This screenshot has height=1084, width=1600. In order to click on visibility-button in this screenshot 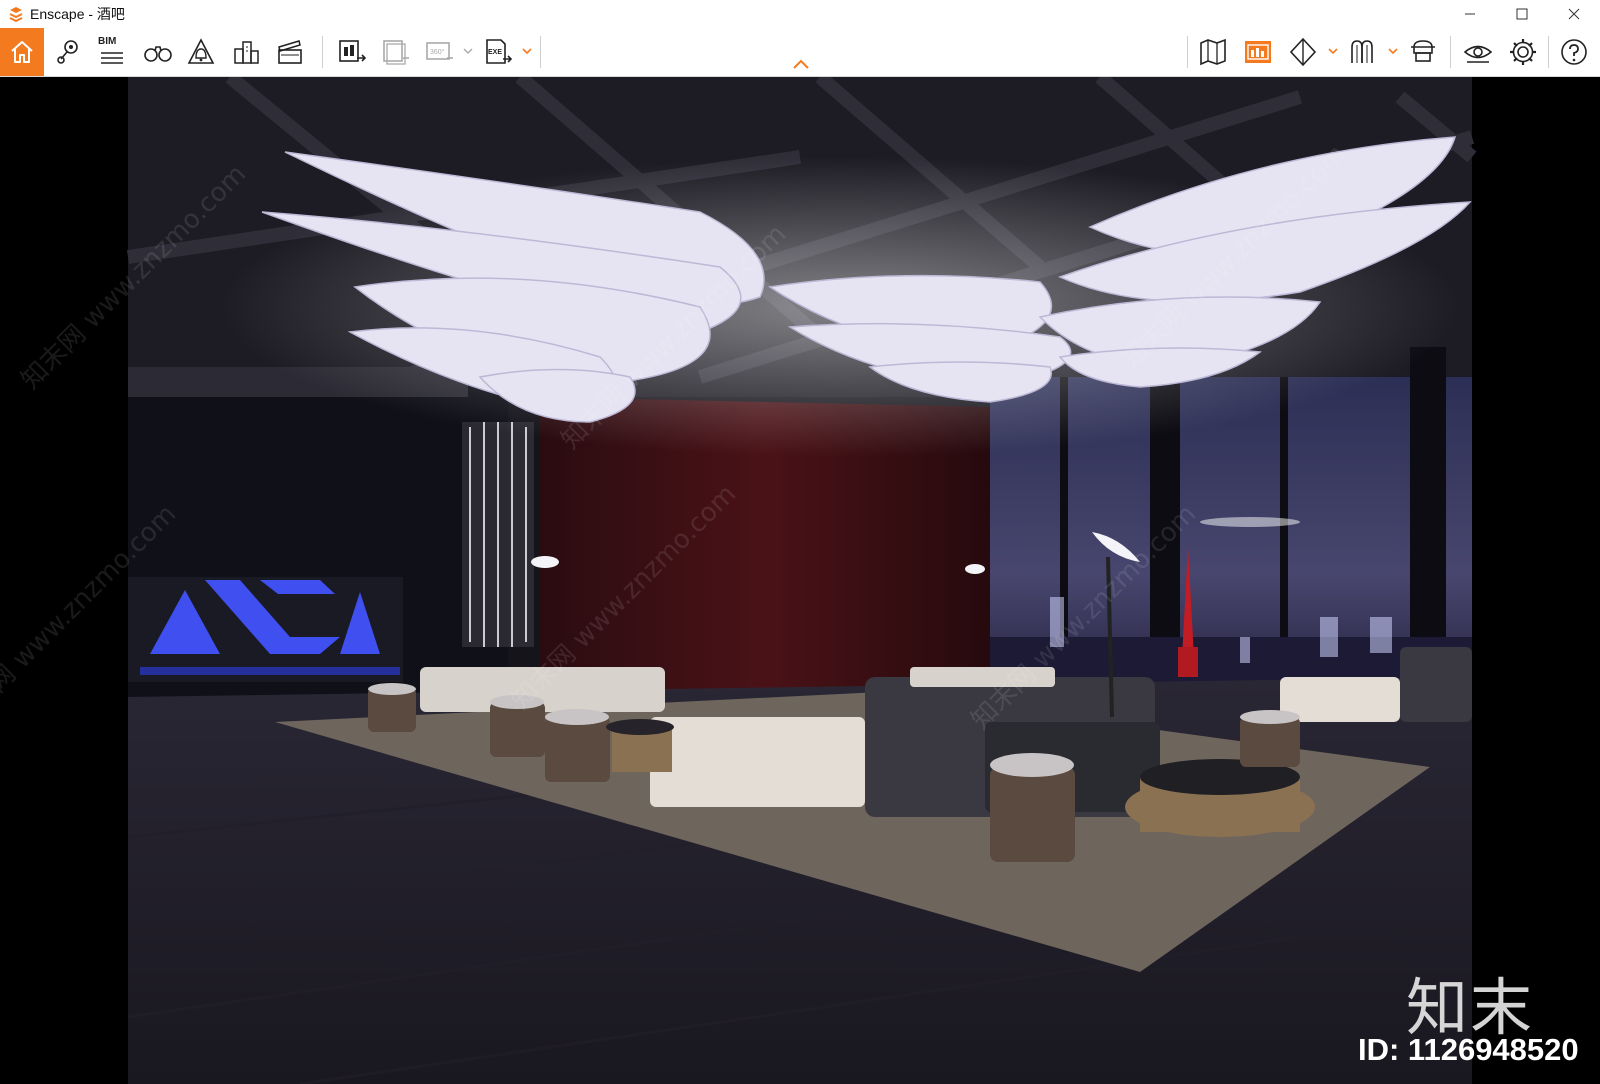, I will do `click(1478, 52)`.